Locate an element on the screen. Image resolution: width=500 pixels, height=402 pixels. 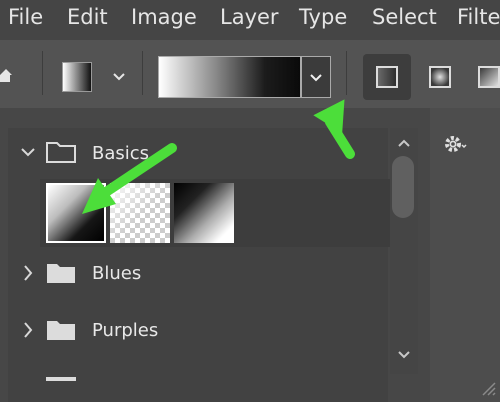
gradient-swatch-black-white is located at coordinates (204, 213).